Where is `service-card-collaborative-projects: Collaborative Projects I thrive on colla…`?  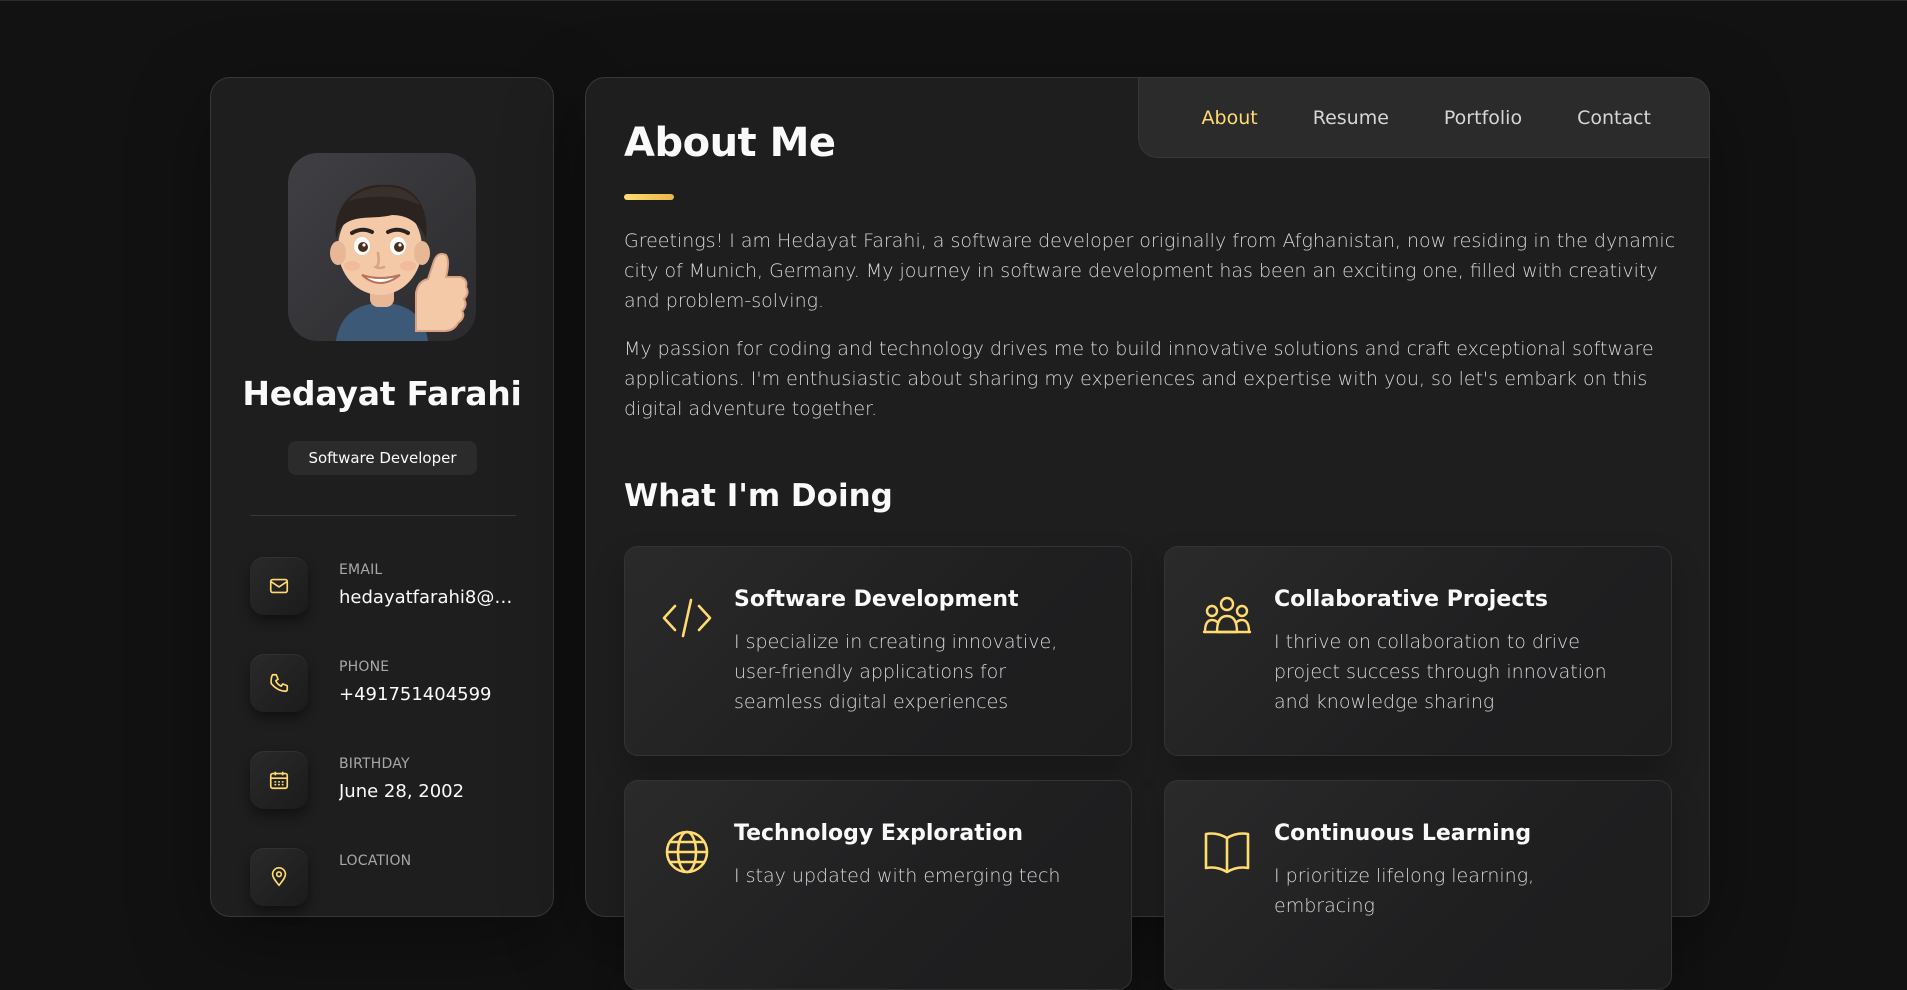 service-card-collaborative-projects: Collaborative Projects I thrive on colla… is located at coordinates (1418, 651).